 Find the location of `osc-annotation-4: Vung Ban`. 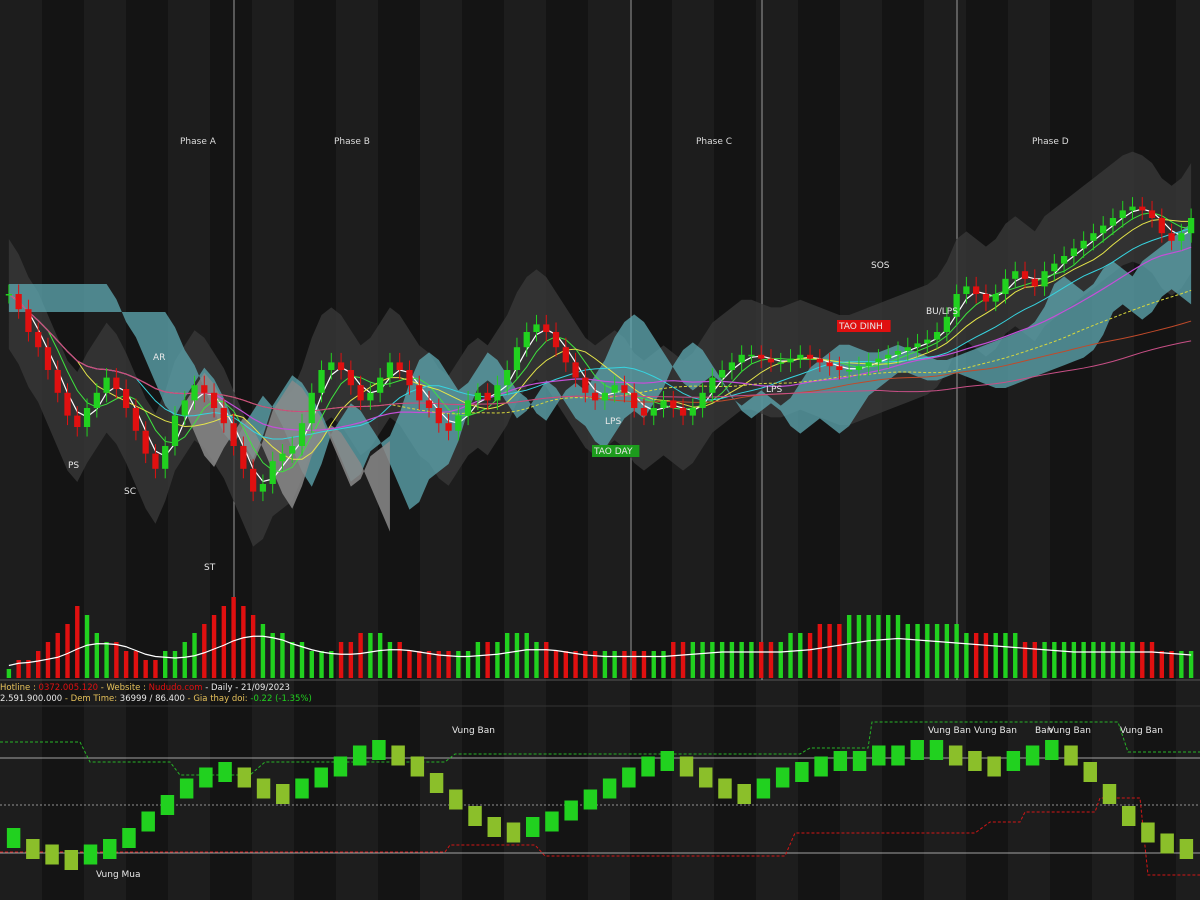

osc-annotation-4: Vung Ban is located at coordinates (1069, 731).